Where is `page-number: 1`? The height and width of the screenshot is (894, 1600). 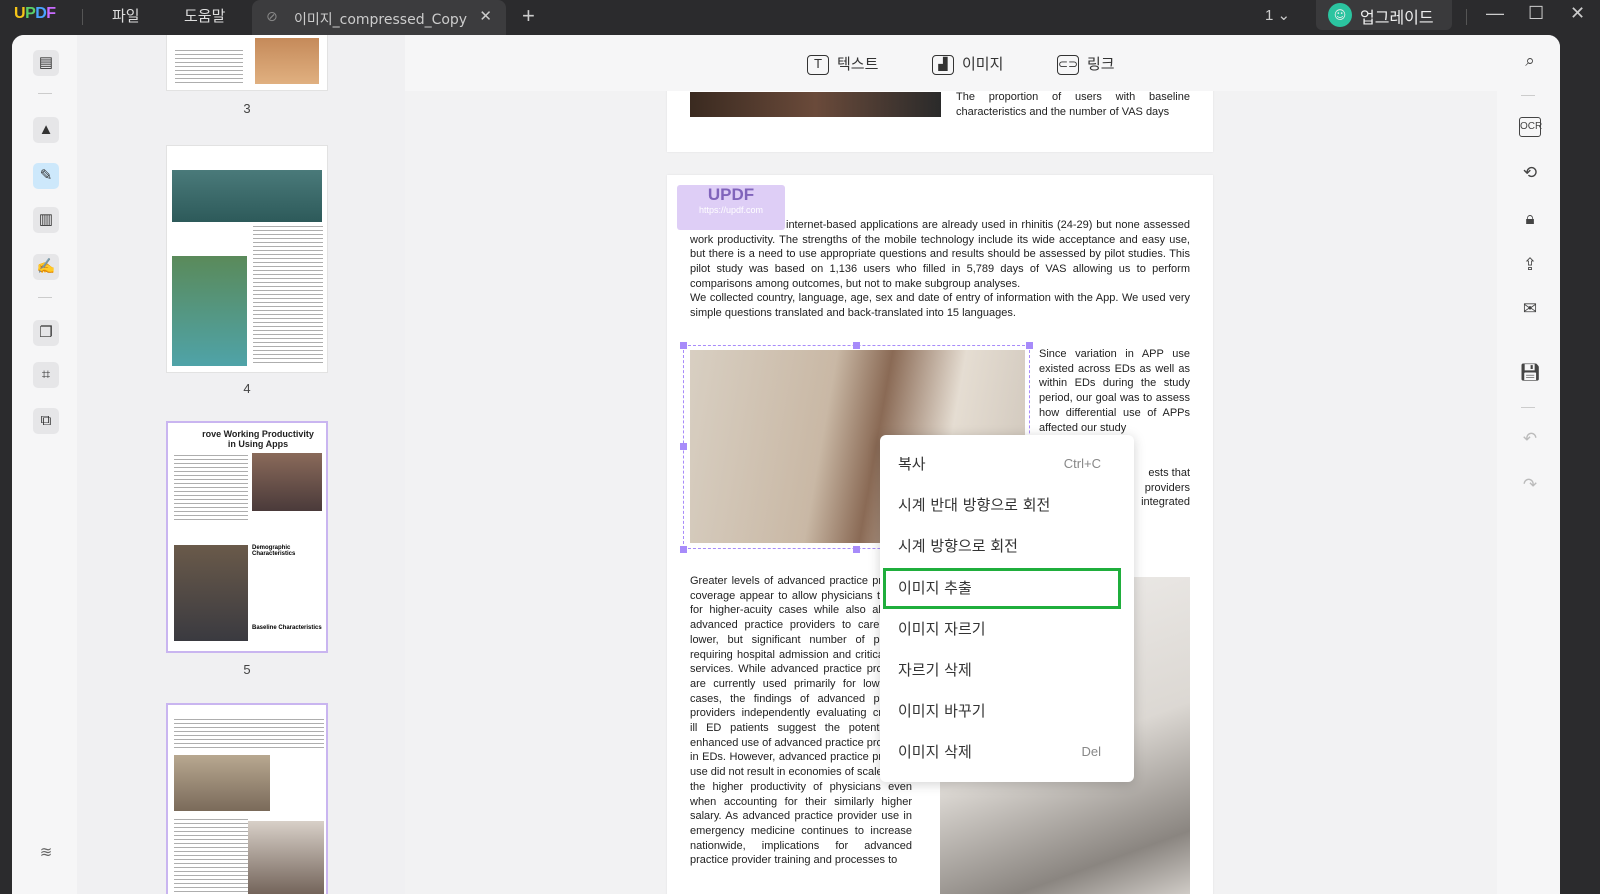 page-number: 1 is located at coordinates (1269, 15).